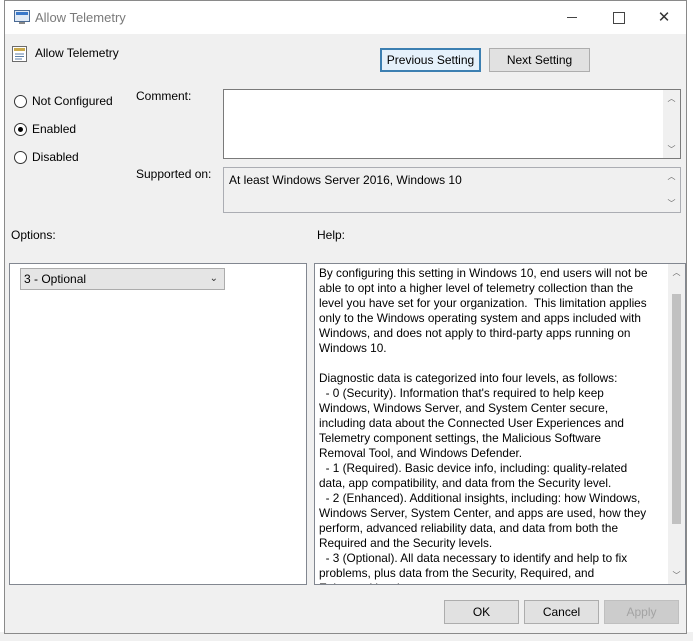 This screenshot has height=641, width=693. I want to click on minimize-button, so click(572, 17).